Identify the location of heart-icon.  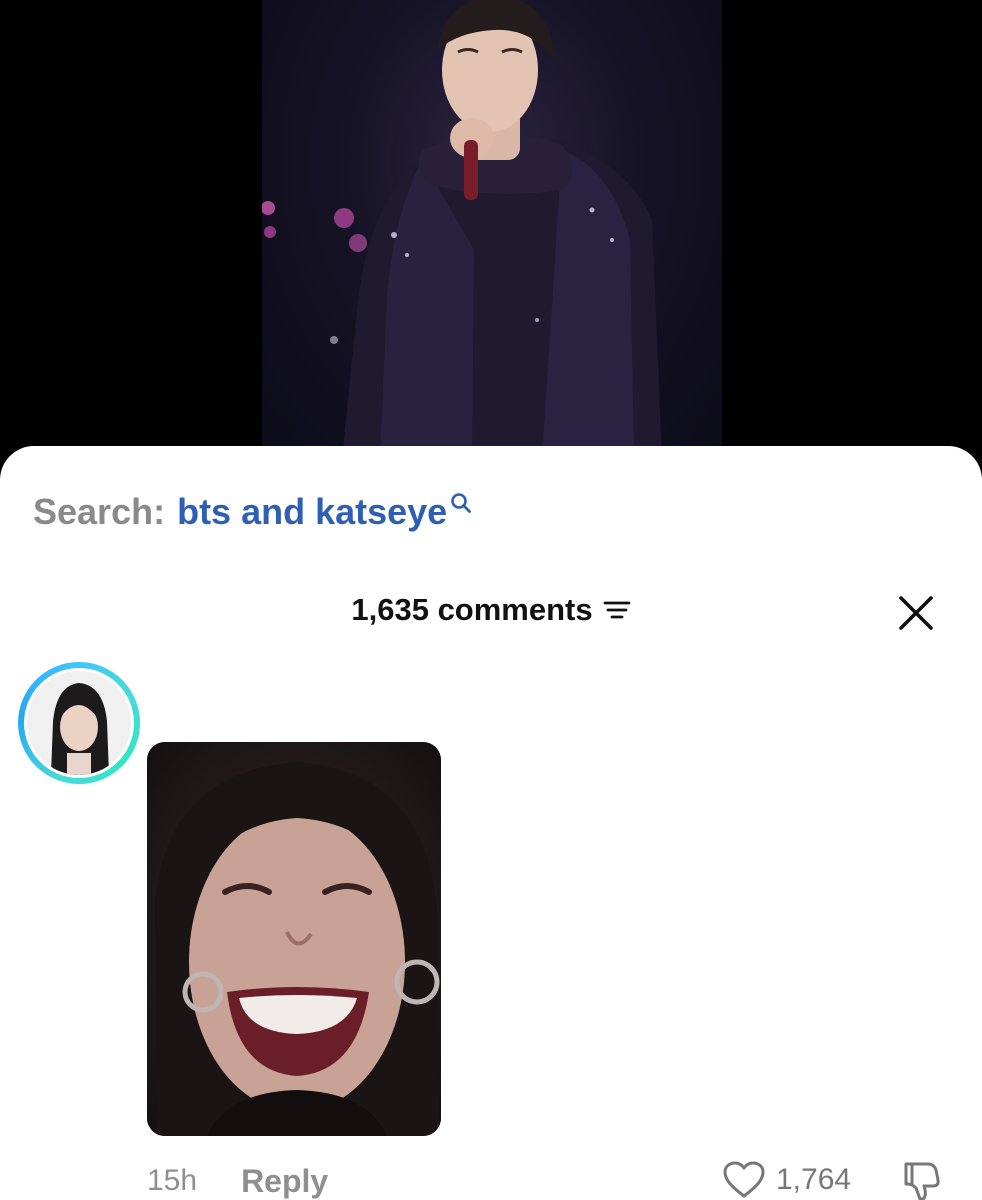
(744, 1179).